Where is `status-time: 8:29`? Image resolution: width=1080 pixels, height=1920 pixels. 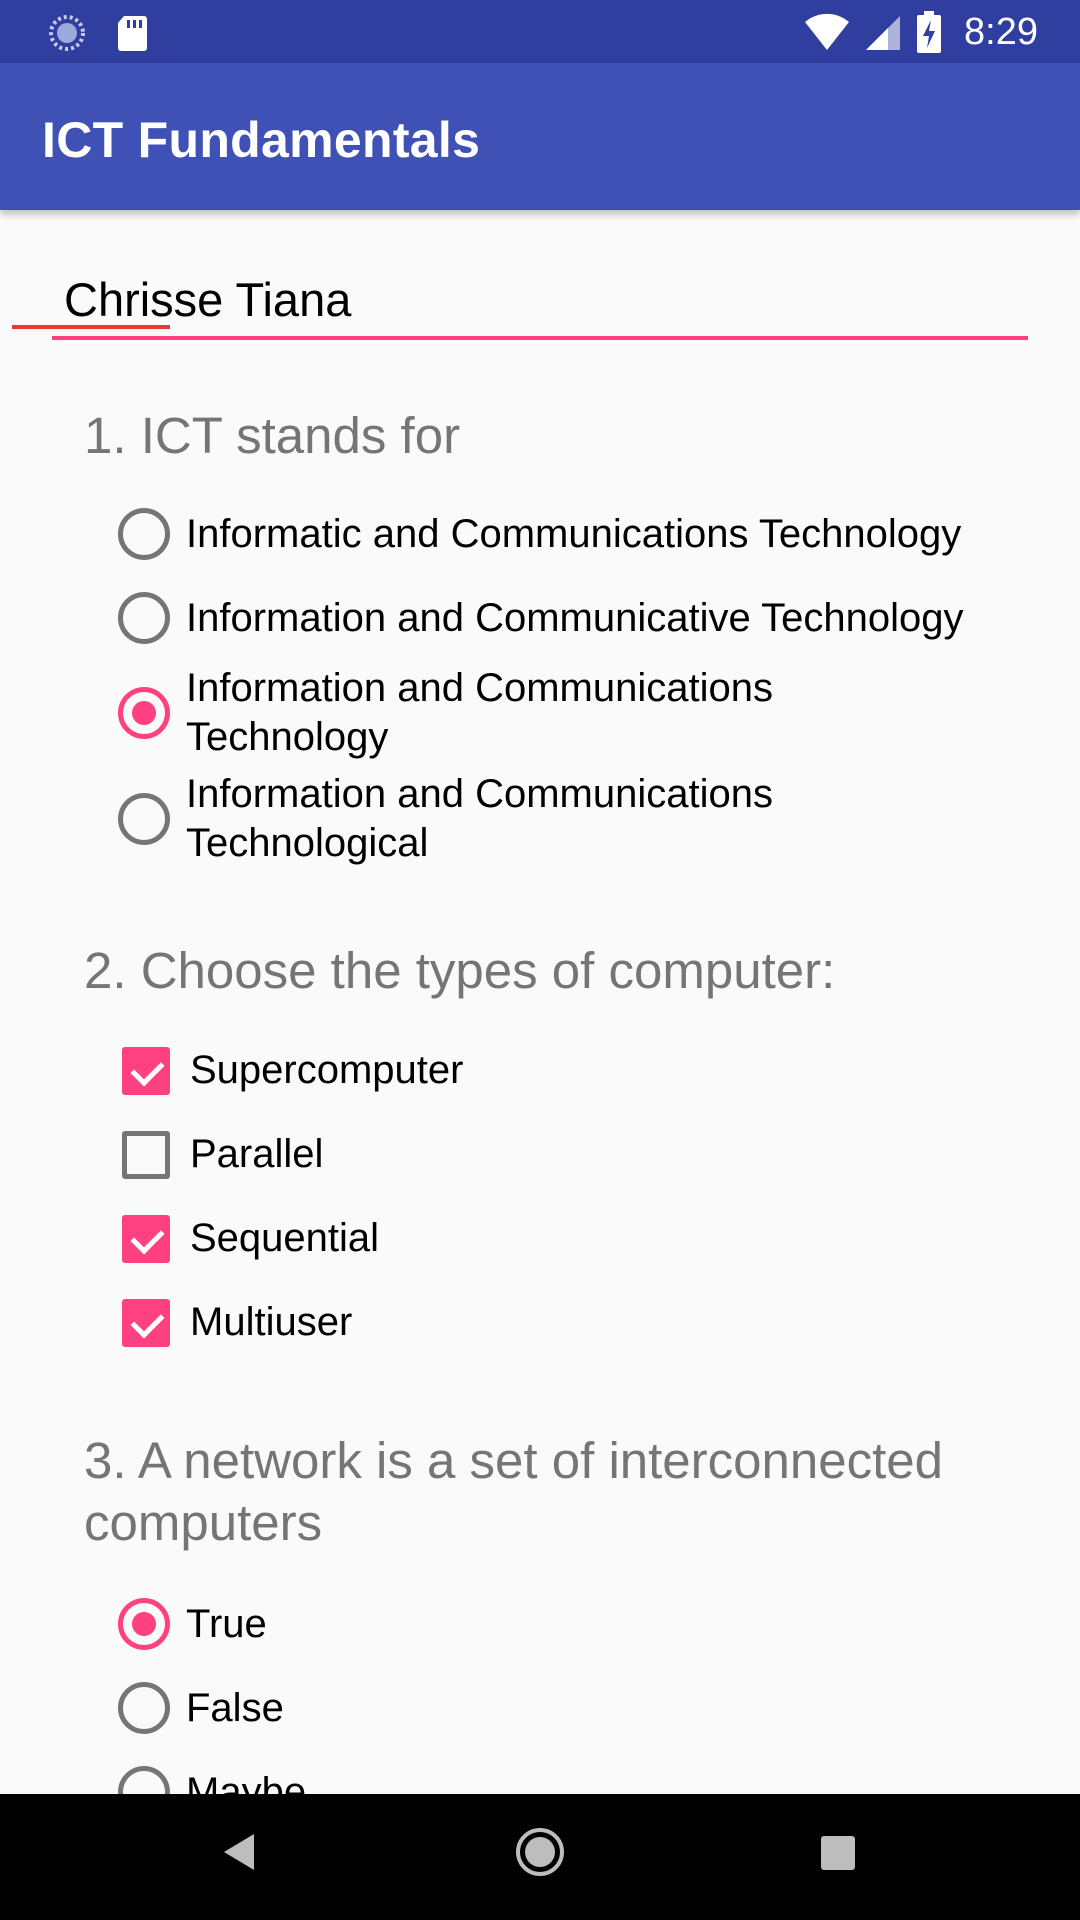
status-time: 8:29 is located at coordinates (1001, 32).